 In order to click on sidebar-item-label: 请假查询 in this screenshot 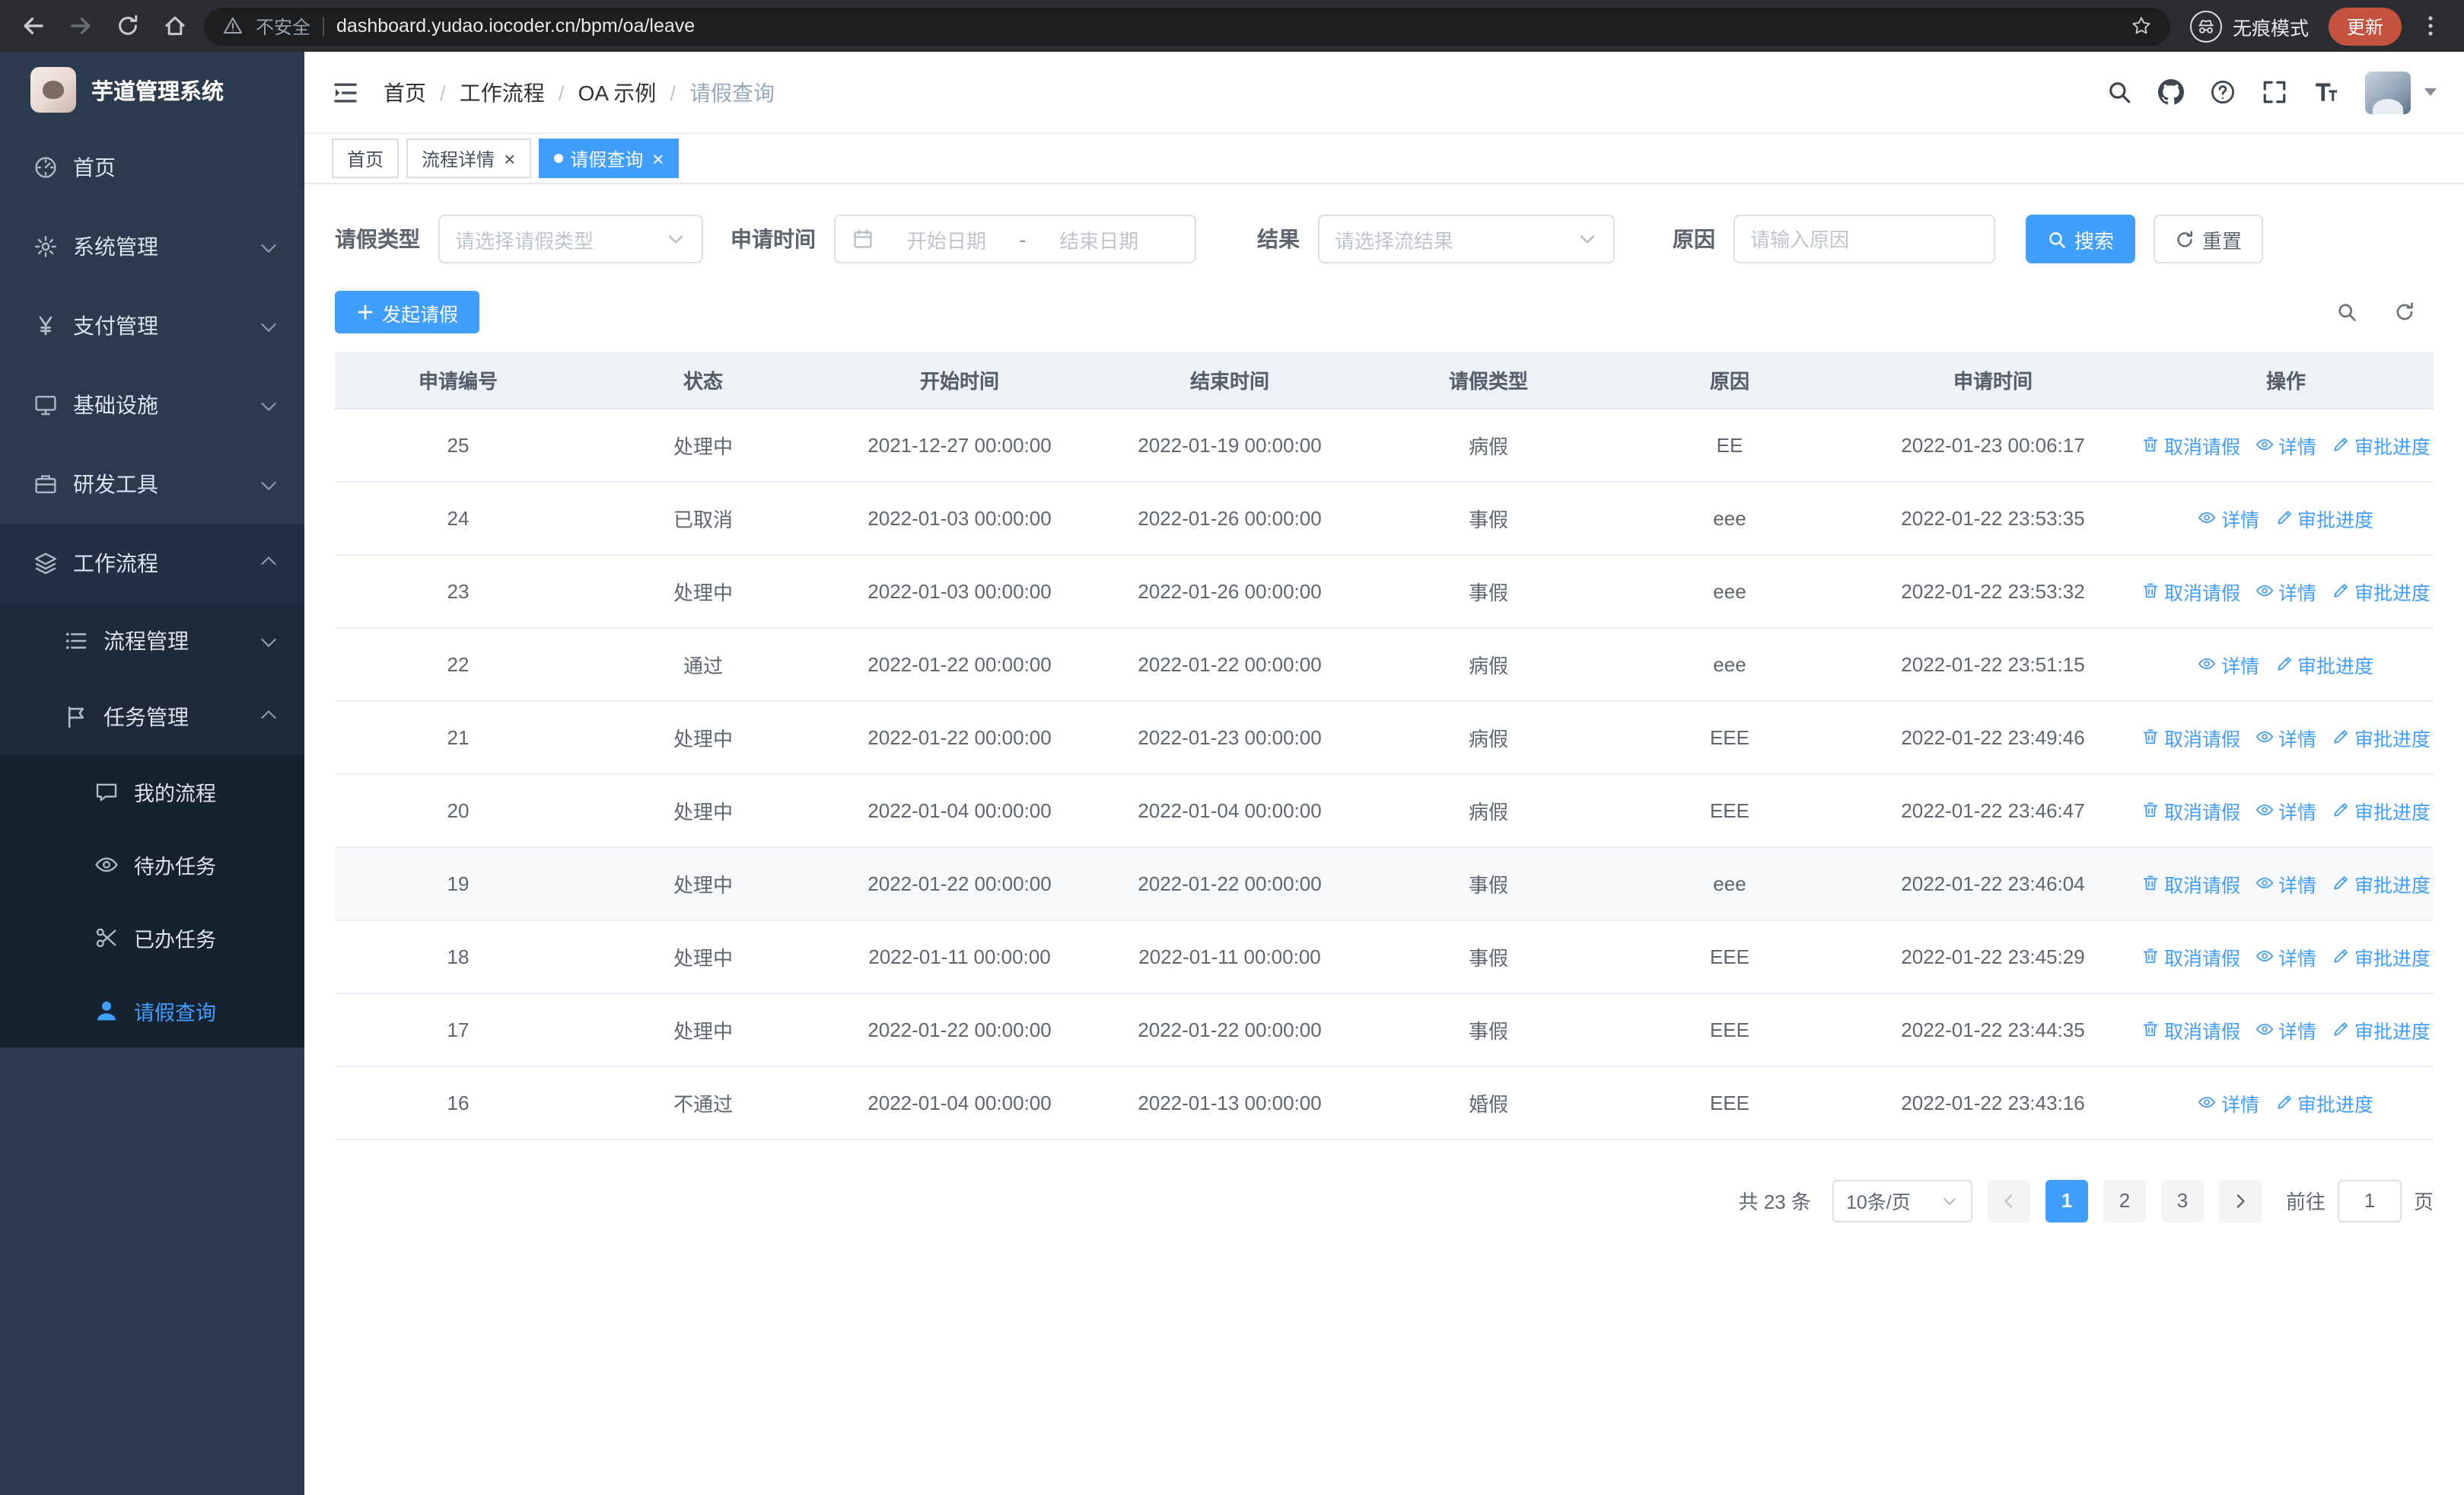, I will do `click(175, 1013)`.